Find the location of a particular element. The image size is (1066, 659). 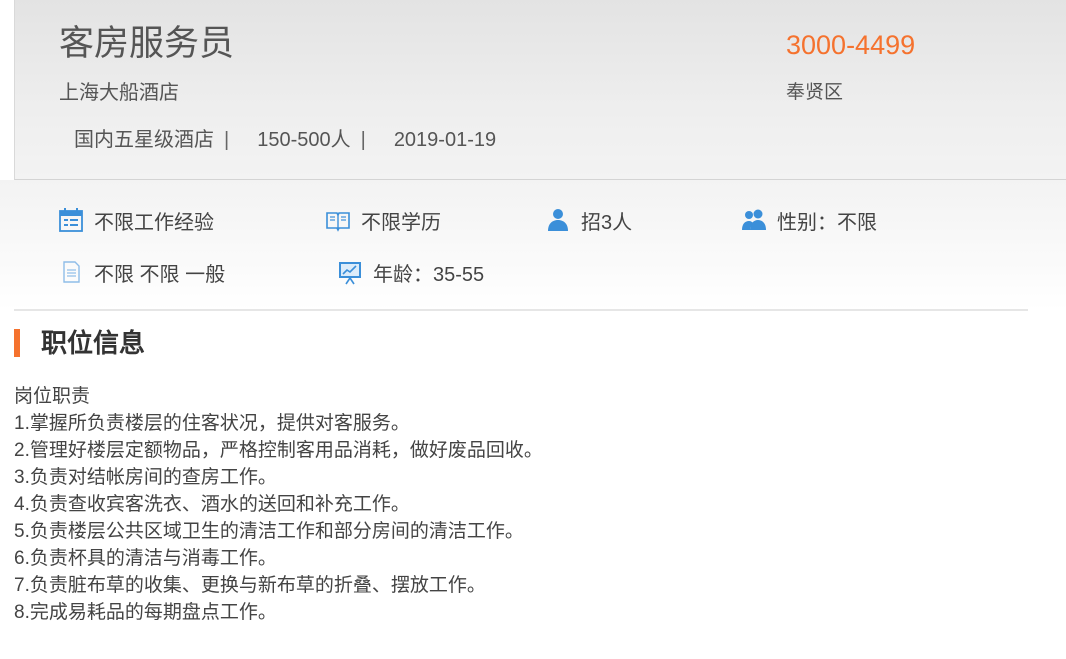

section-divider is located at coordinates (521, 310).